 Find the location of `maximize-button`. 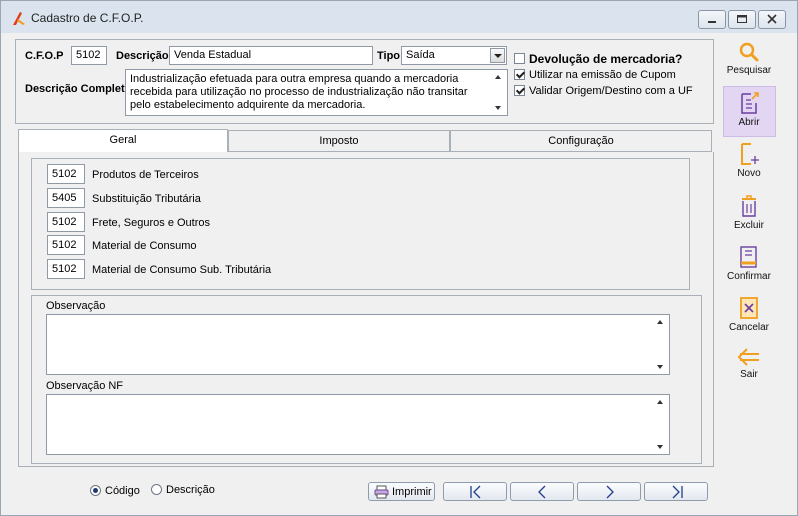

maximize-button is located at coordinates (742, 19).